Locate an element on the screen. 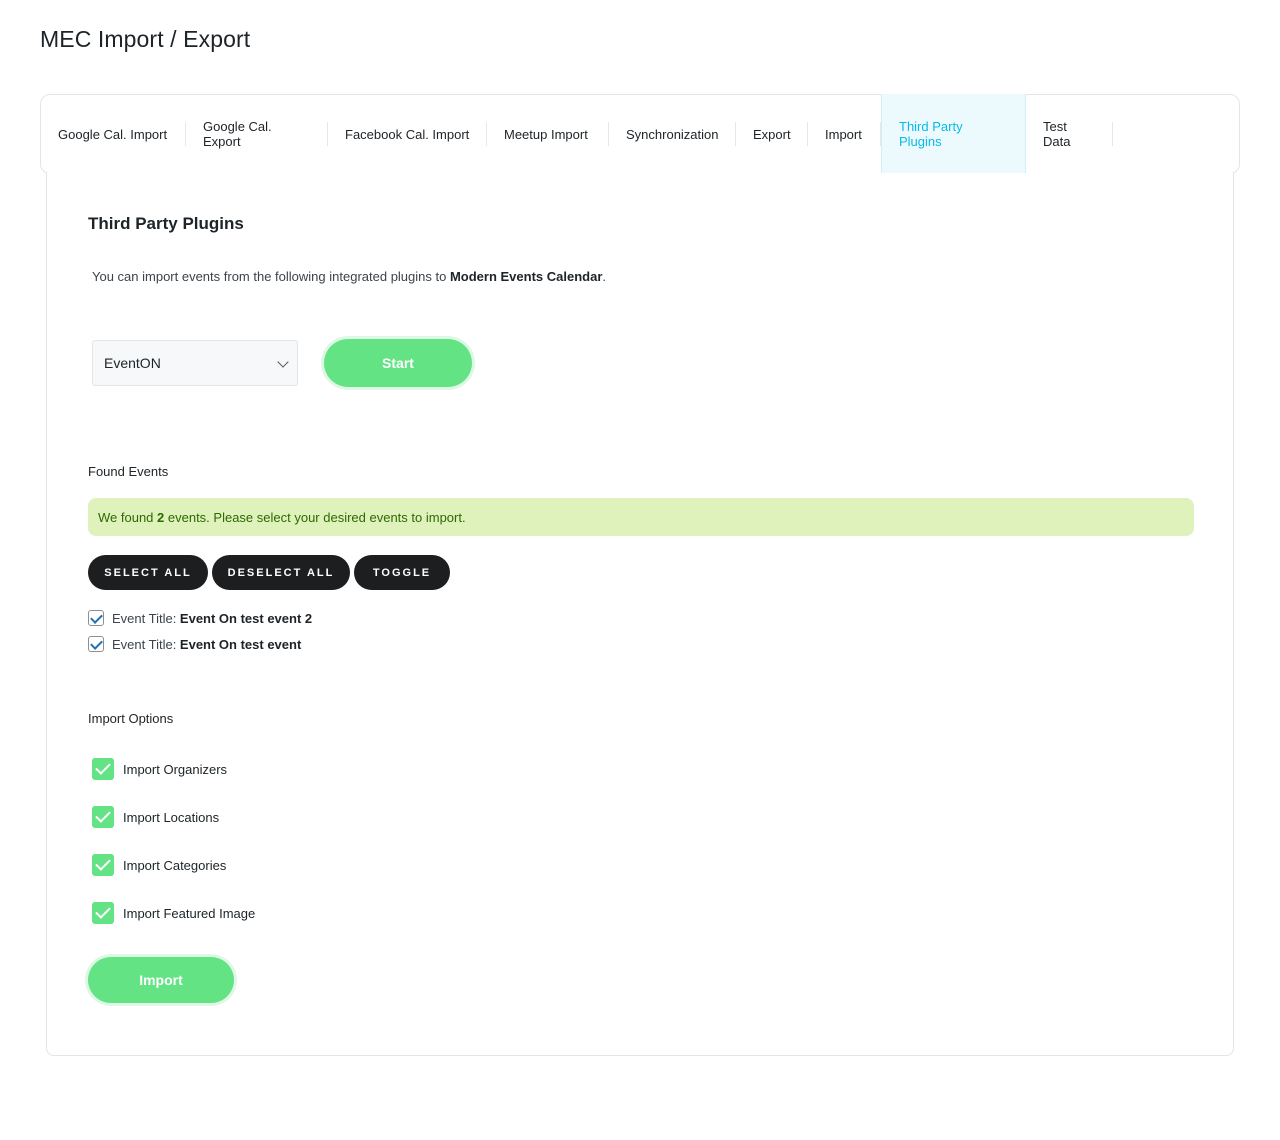  notice-prefix: We found is located at coordinates (128, 517).